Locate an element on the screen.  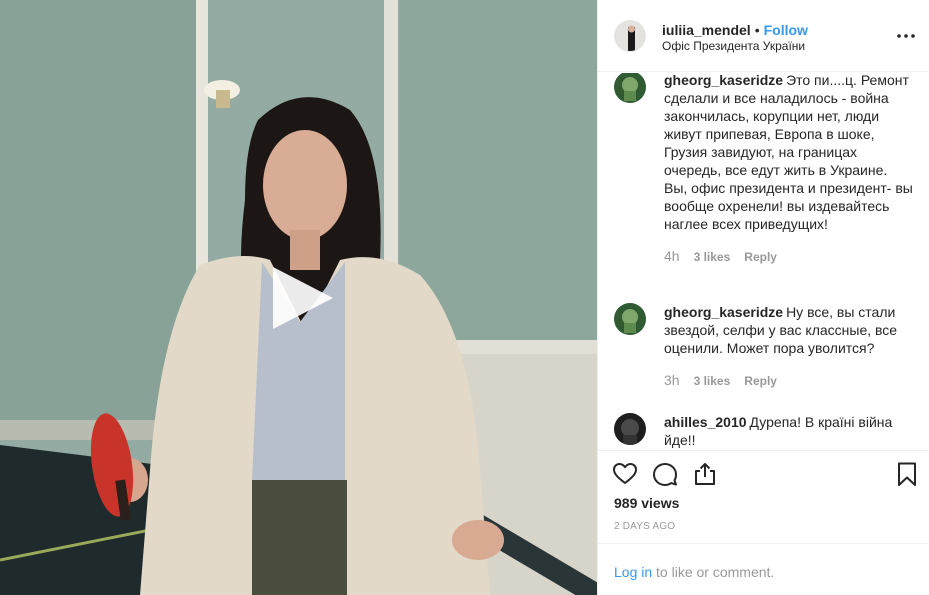
save-button is located at coordinates (908, 475).